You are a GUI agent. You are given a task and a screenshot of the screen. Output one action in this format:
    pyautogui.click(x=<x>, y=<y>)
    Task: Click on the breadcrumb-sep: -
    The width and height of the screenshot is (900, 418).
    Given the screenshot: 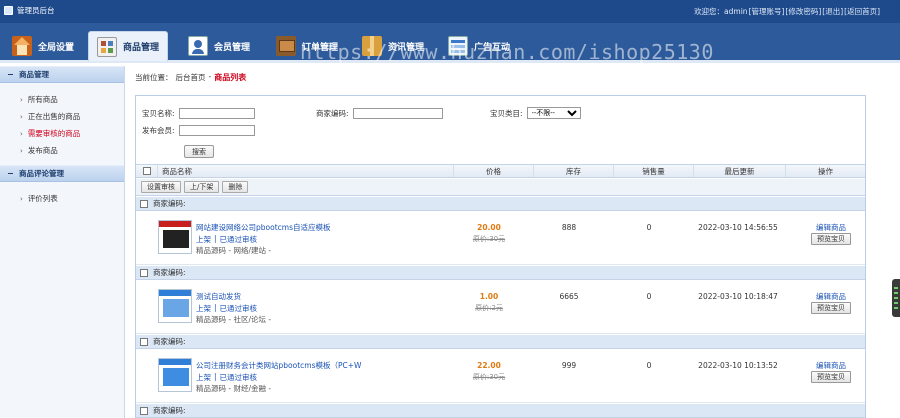 What is the action you would take?
    pyautogui.click(x=210, y=76)
    